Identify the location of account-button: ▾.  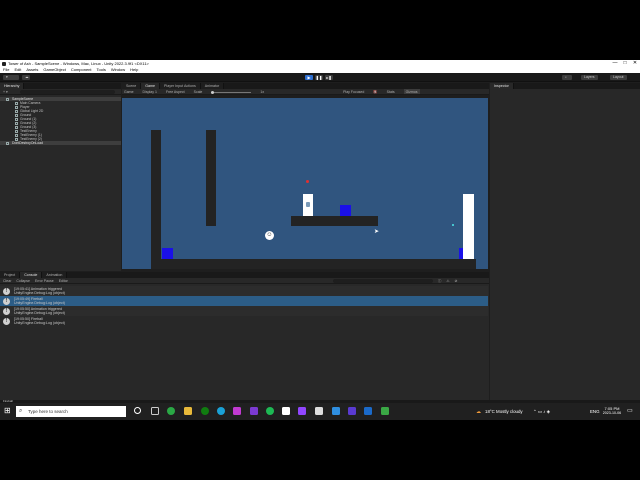
(11, 77).